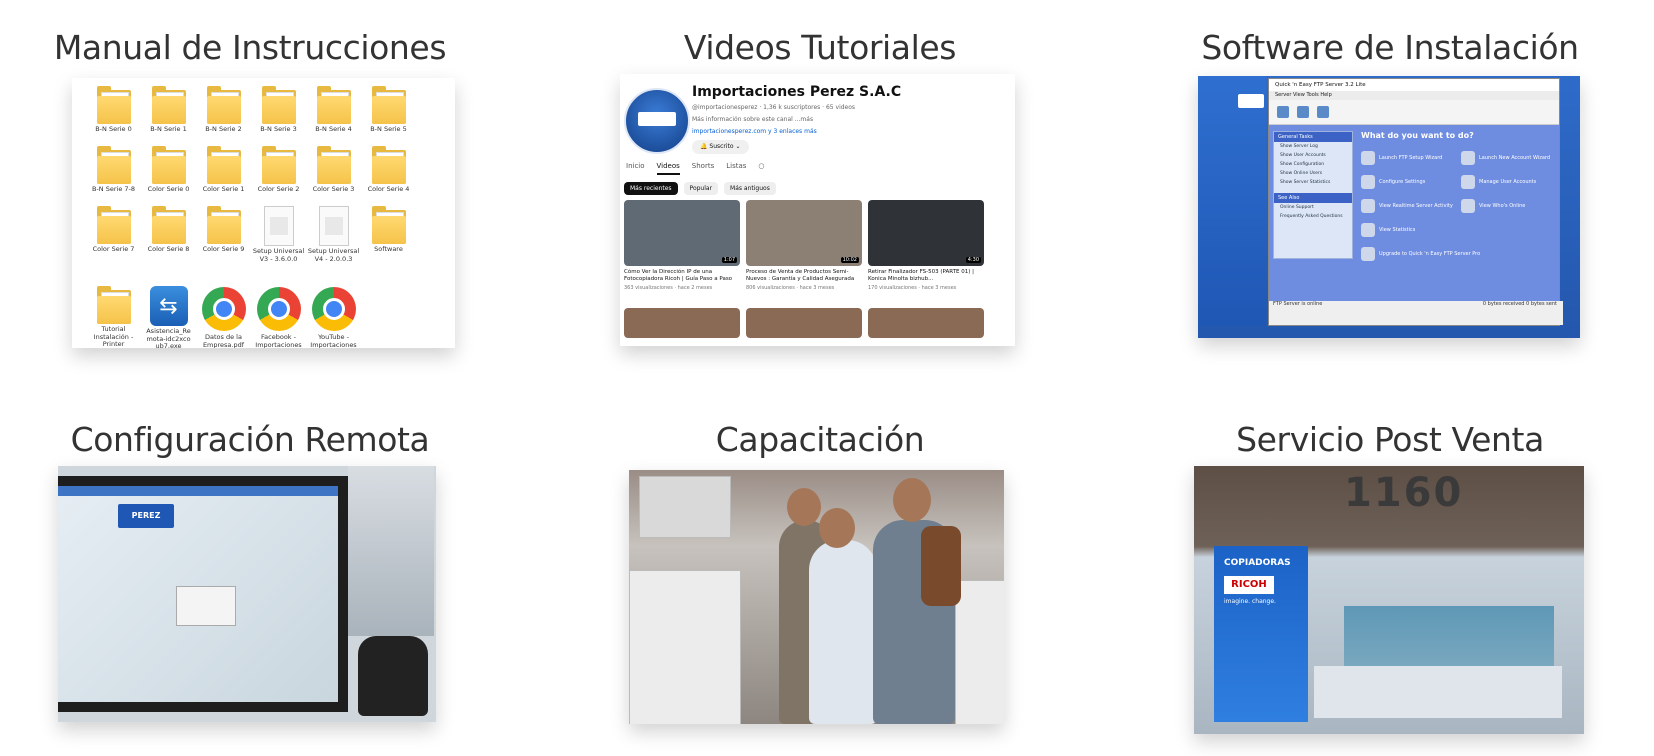 The image size is (1654, 756). I want to click on file-item: Color Serie 8, so click(168, 245).